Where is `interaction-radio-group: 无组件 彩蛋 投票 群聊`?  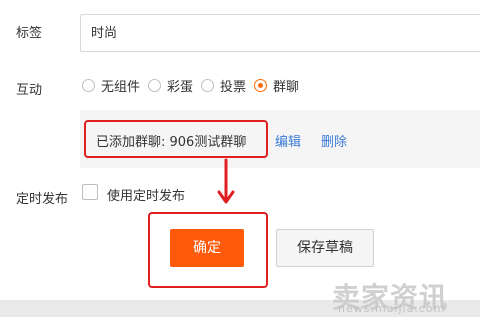 interaction-radio-group: 无组件 彩蛋 投票 群聊 is located at coordinates (194, 85).